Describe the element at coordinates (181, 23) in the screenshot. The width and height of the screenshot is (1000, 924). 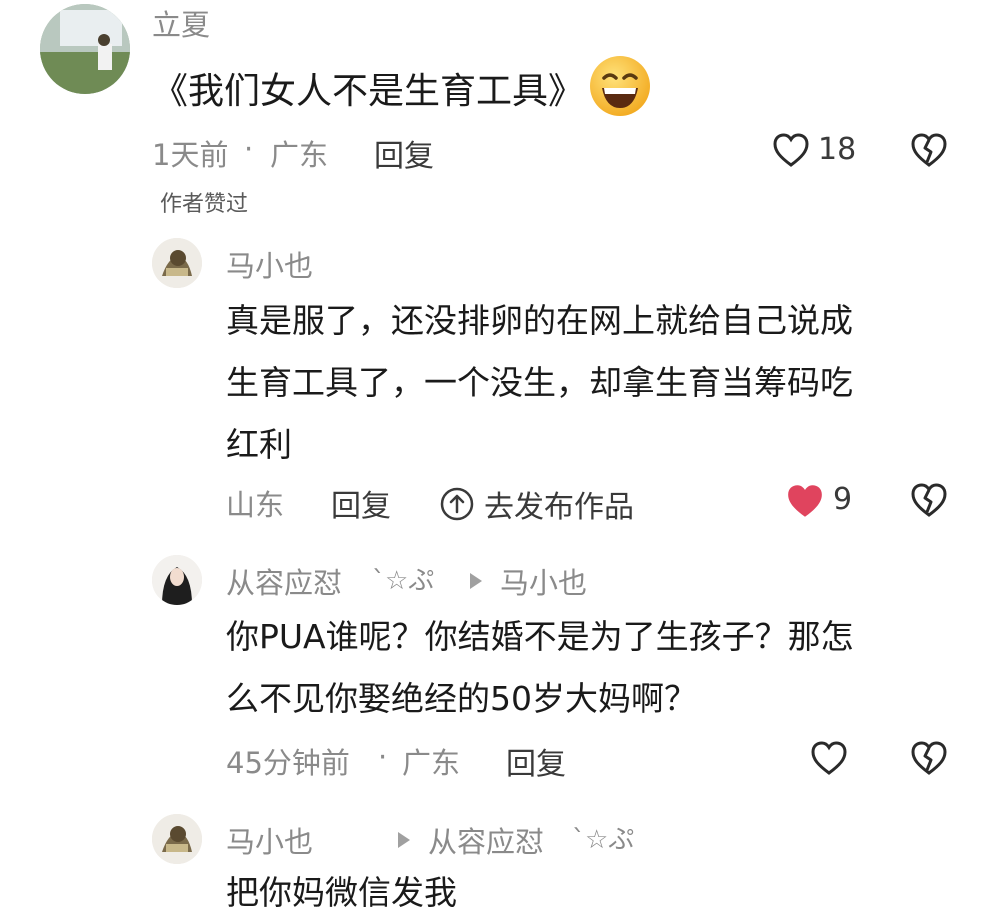
I see `comment-author: 立夏` at that location.